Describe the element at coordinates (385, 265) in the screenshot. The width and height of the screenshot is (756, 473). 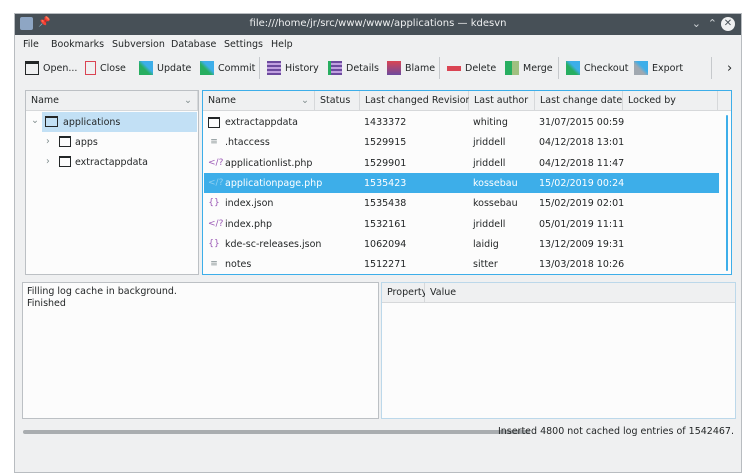
I see `revision: 1512271` at that location.